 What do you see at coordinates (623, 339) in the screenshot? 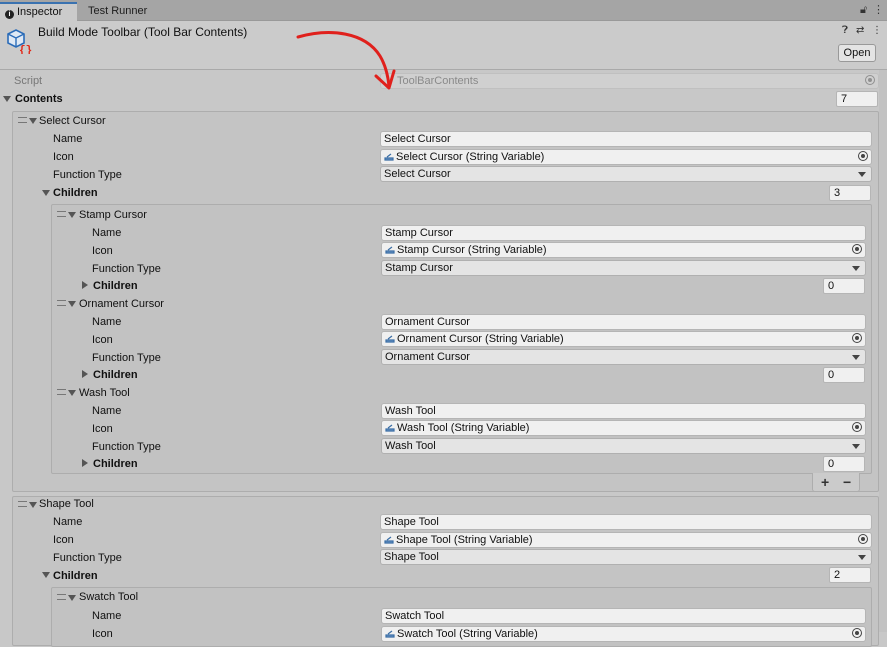
I see `icon-object-field: Ornament Cursor (String Variable)` at bounding box center [623, 339].